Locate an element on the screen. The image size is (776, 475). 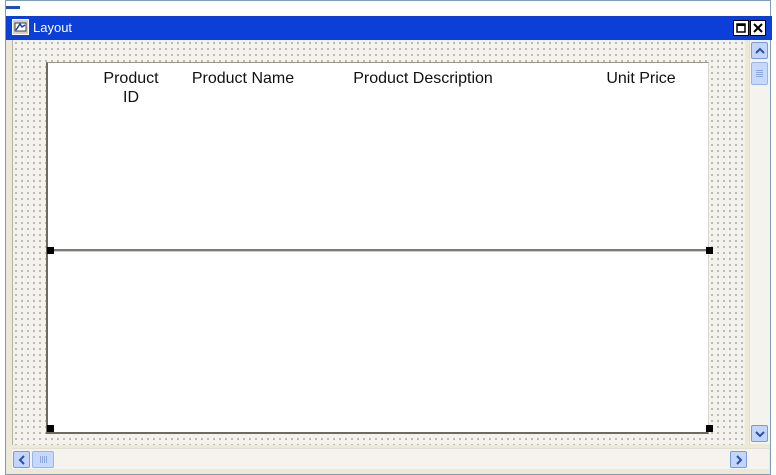
horizontal-scrollbar is located at coordinates (390, 458).